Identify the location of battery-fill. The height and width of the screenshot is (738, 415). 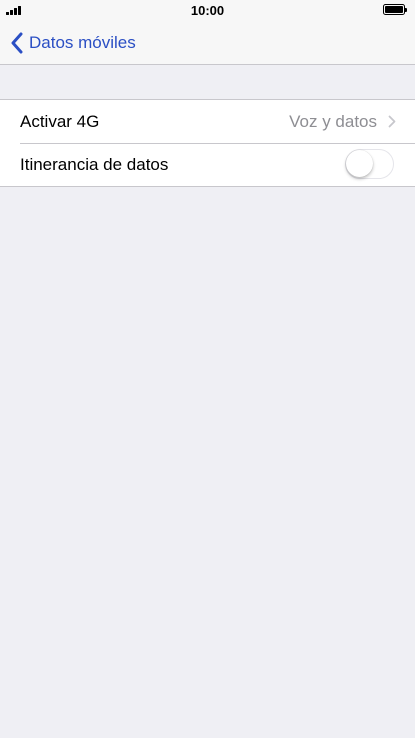
(394, 9).